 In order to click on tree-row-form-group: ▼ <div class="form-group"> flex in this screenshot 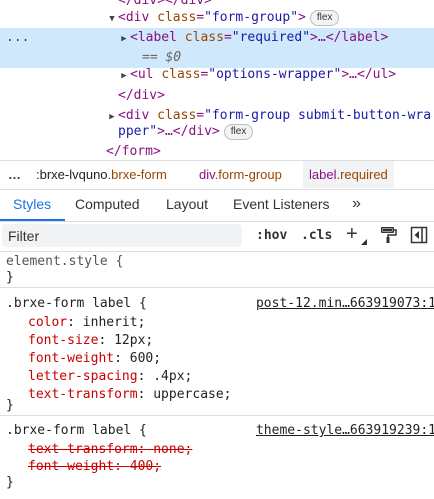, I will do `click(223, 18)`.